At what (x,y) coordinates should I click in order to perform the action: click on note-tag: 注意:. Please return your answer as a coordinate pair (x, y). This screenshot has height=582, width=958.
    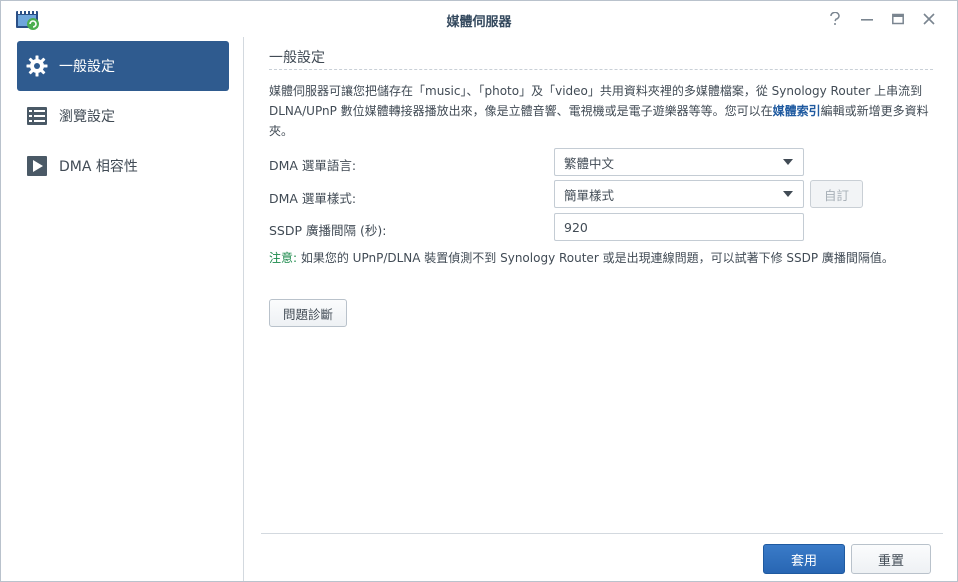
    Looking at the image, I should click on (283, 258).